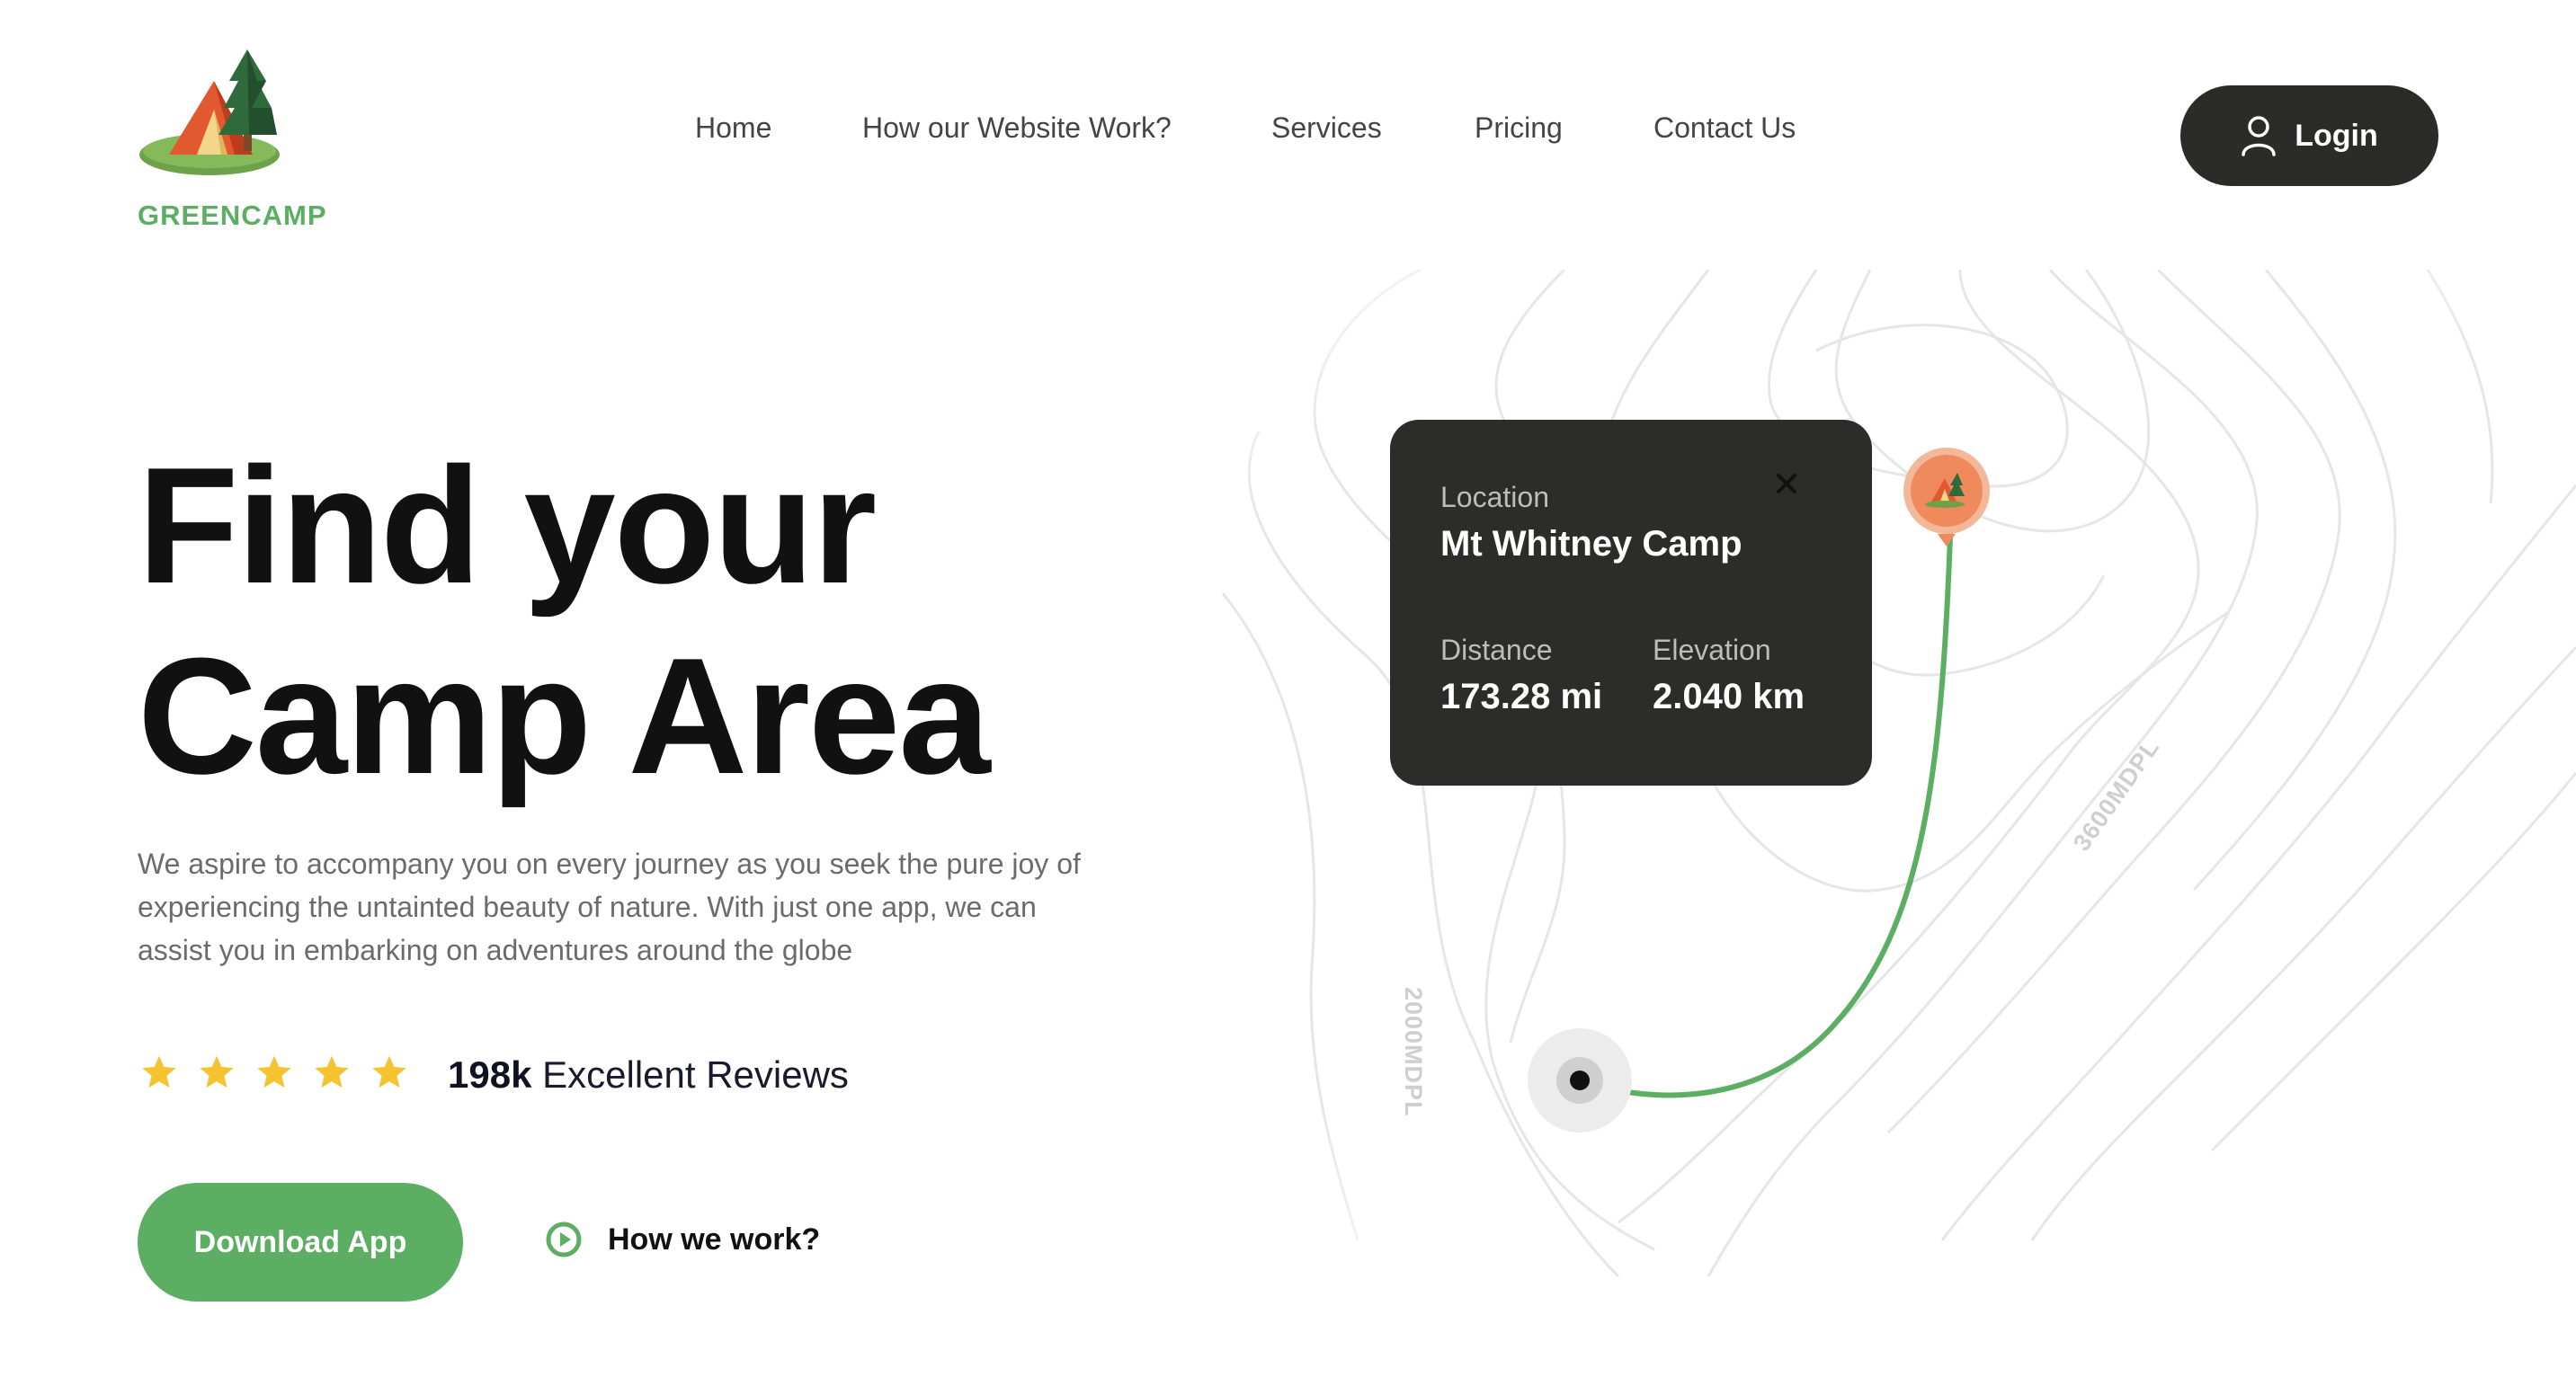 The width and height of the screenshot is (2576, 1395). I want to click on distance-label: Distance, so click(1497, 650).